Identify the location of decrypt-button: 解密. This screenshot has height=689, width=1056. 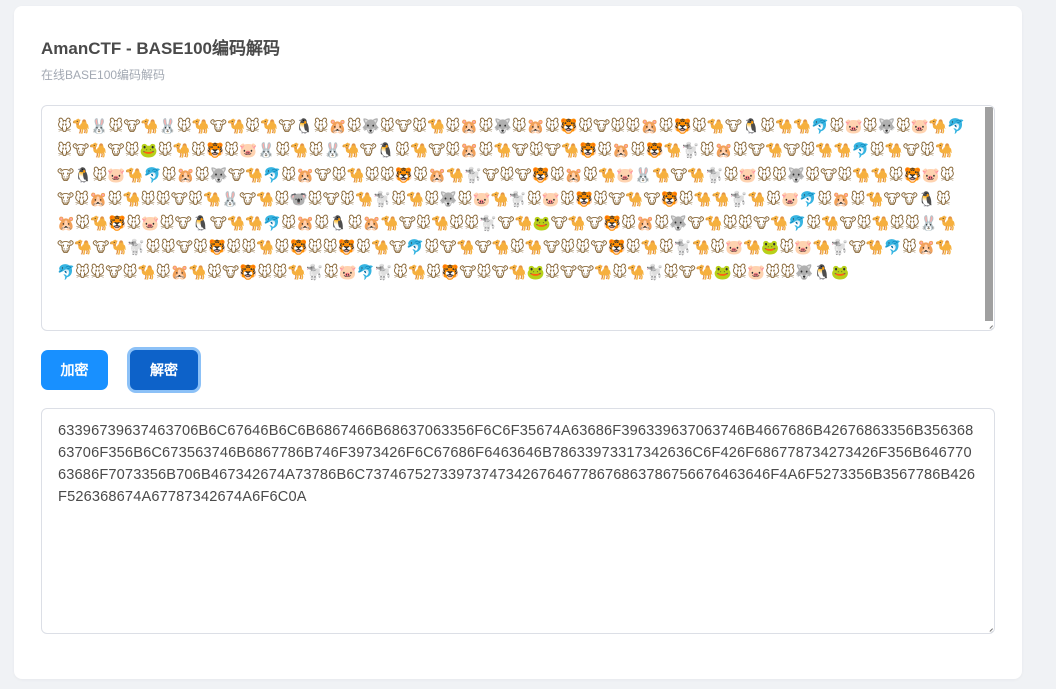
(164, 370).